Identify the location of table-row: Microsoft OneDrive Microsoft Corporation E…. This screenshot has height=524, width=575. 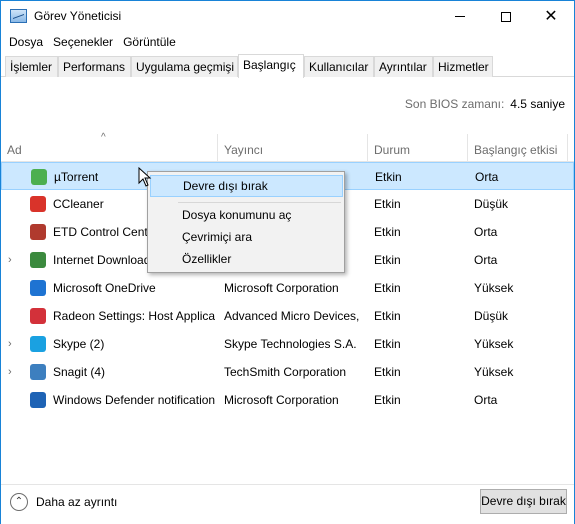
(287, 288).